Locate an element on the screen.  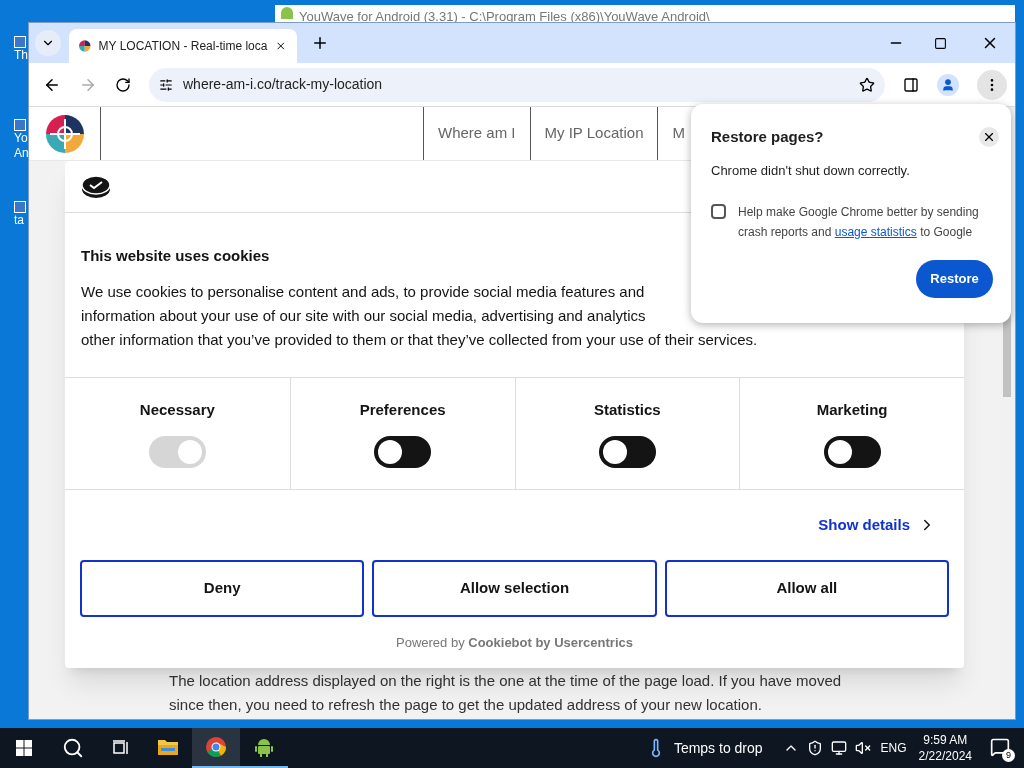
windows-start-icon is located at coordinates (24, 748).